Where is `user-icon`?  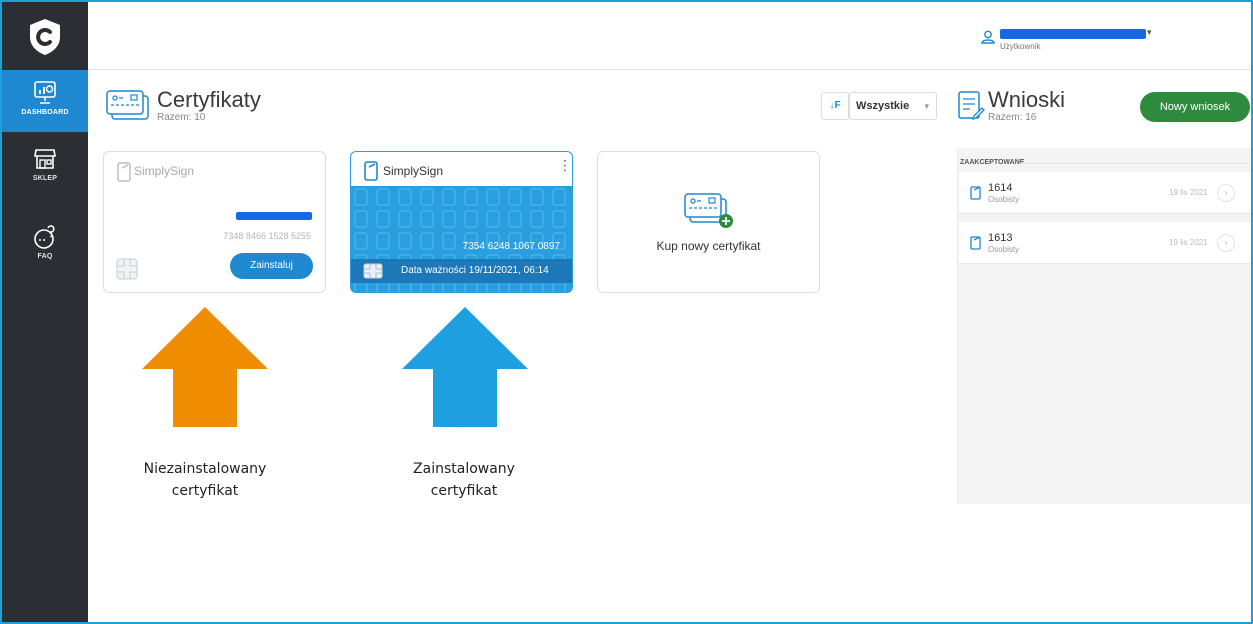 user-icon is located at coordinates (988, 37).